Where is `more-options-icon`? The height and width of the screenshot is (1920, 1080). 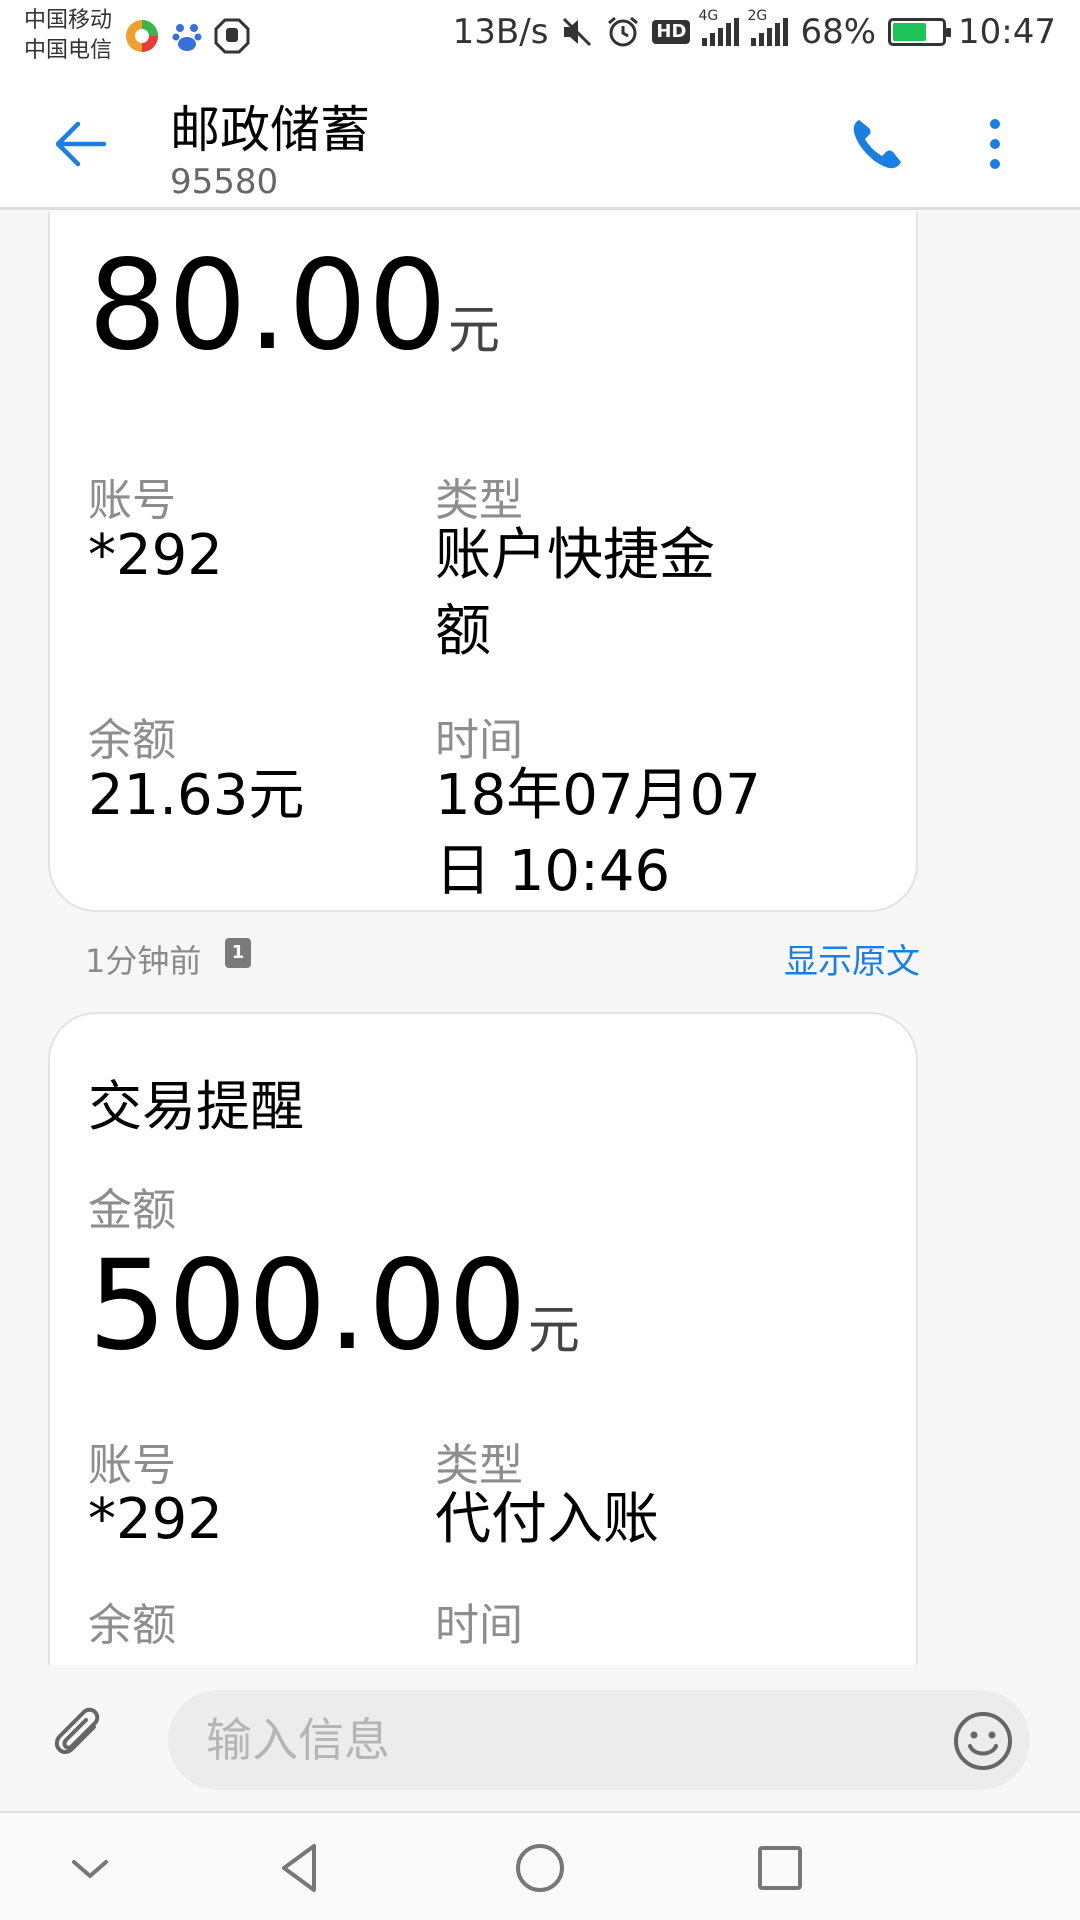
more-options-icon is located at coordinates (995, 144).